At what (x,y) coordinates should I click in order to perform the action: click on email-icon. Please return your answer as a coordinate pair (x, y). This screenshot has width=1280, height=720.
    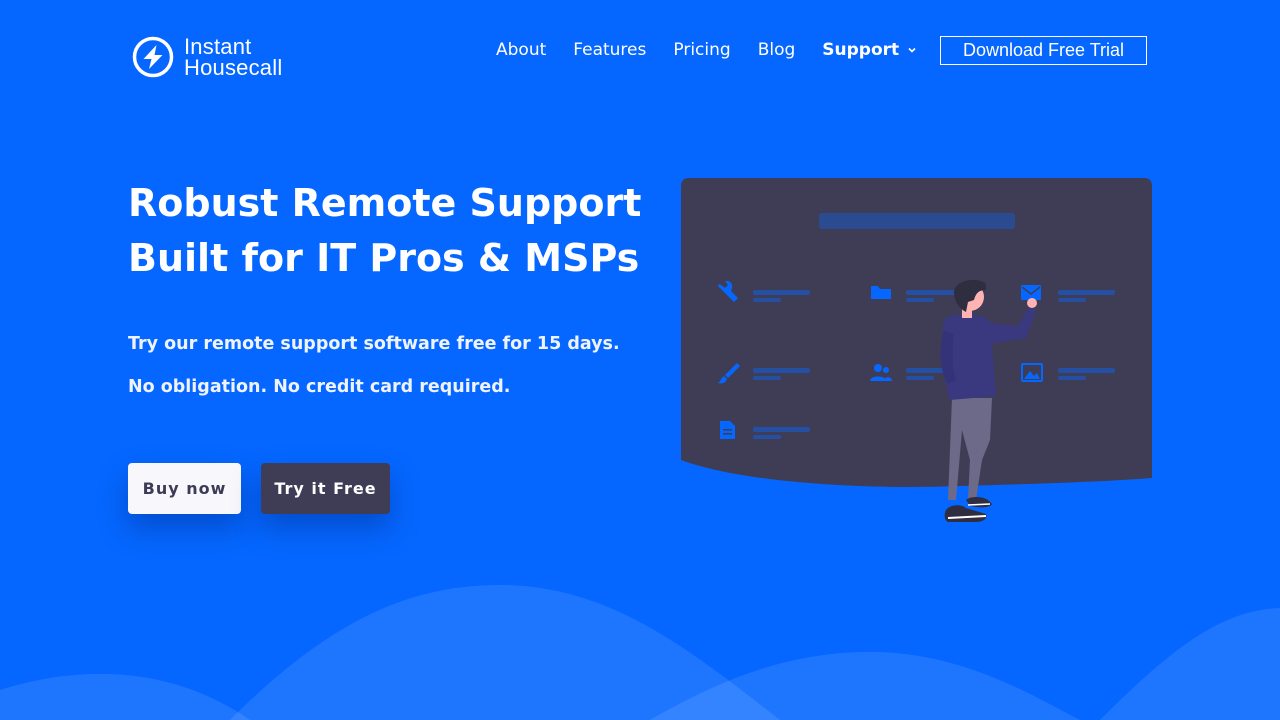
    Looking at the image, I should click on (1031, 292).